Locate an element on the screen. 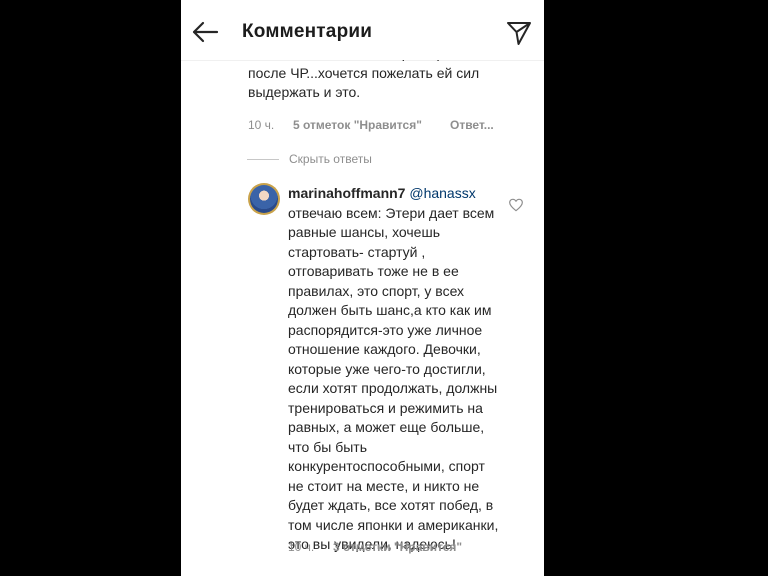 Image resolution: width=768 pixels, height=576 pixels. back-arrow-icon is located at coordinates (205, 32).